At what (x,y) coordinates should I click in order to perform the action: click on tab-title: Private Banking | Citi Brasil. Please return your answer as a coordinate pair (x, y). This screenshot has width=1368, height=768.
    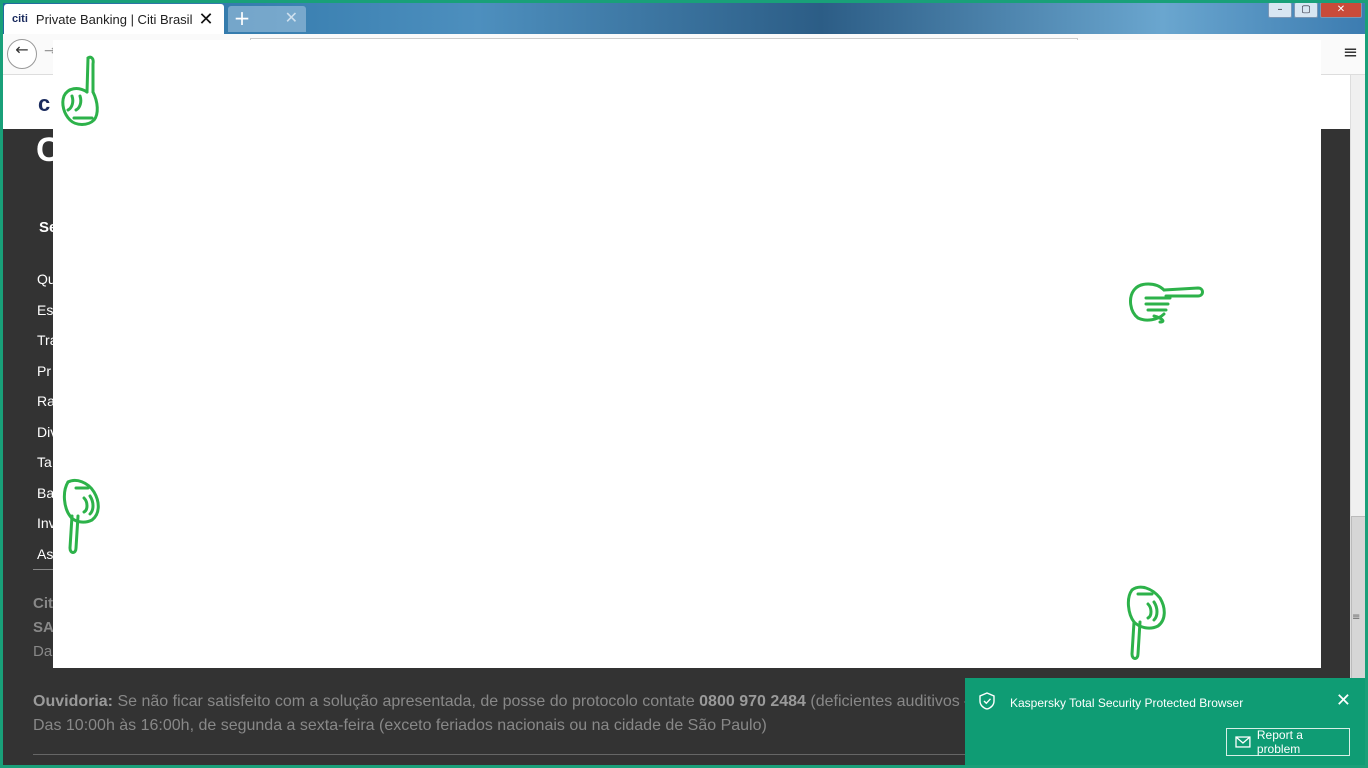
    Looking at the image, I should click on (114, 19).